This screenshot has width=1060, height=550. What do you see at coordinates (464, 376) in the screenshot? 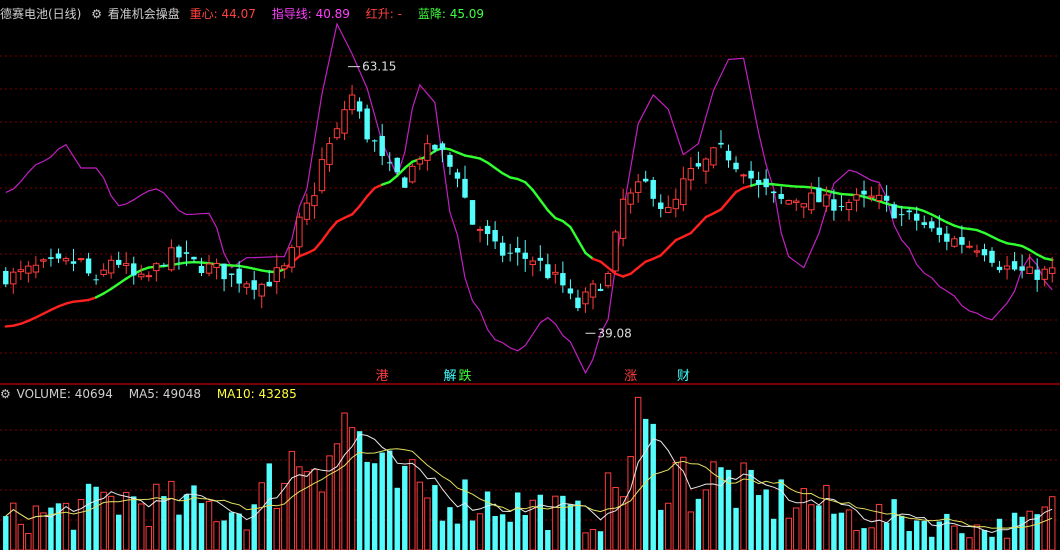
I see `event-marker: 跌` at bounding box center [464, 376].